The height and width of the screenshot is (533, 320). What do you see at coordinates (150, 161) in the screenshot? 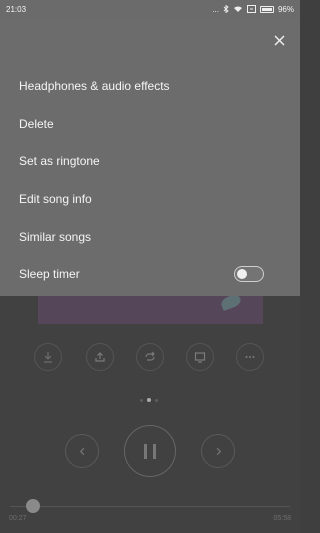
I see `menu-item-set-as-ringtone: Set as ringtone` at bounding box center [150, 161].